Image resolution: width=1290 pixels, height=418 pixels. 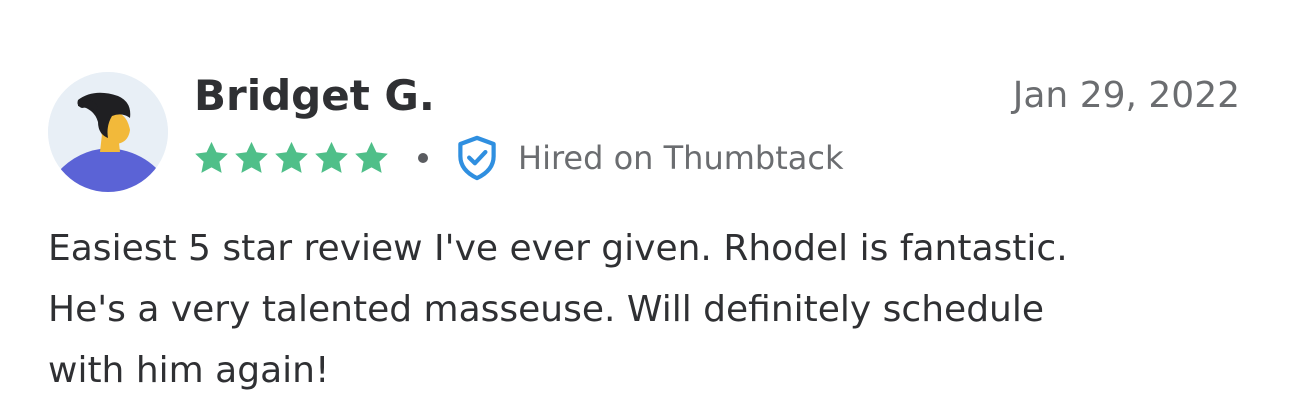 I want to click on review-text-line: with him again!, so click(x=189, y=370).